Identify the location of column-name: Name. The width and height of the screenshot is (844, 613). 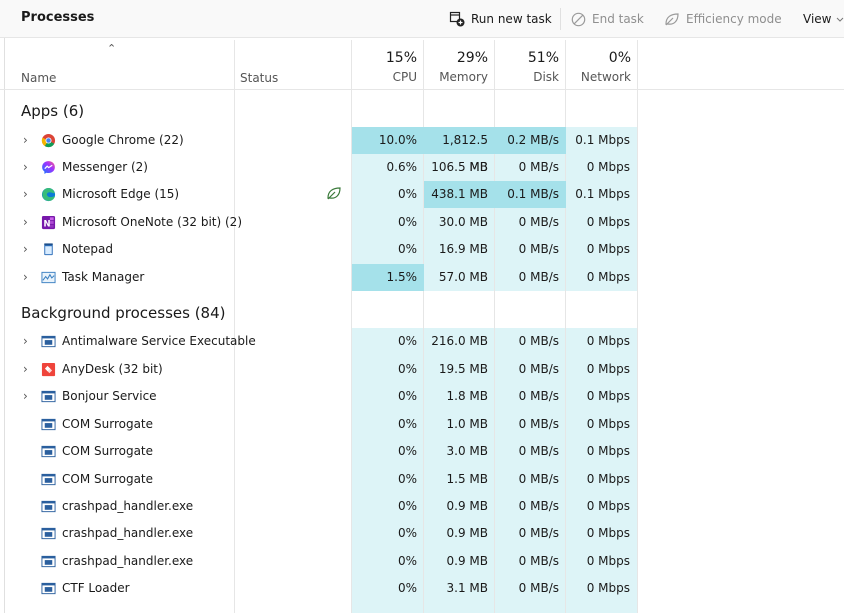
(38, 78).